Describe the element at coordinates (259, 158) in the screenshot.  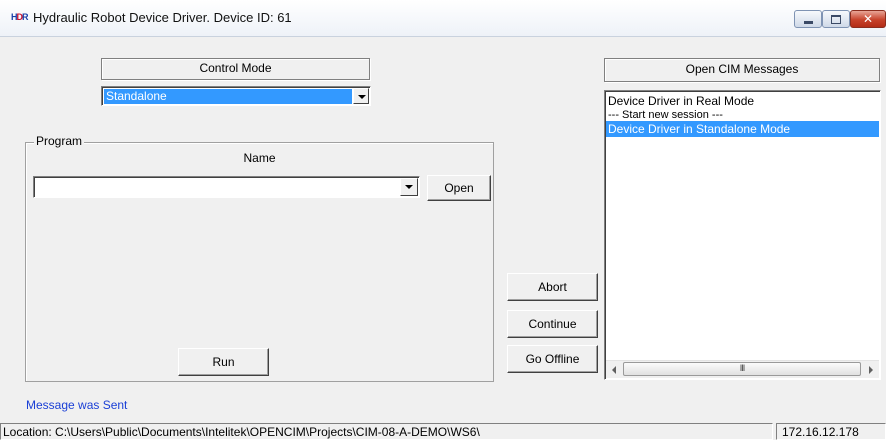
I see `program-name-label: Name` at that location.